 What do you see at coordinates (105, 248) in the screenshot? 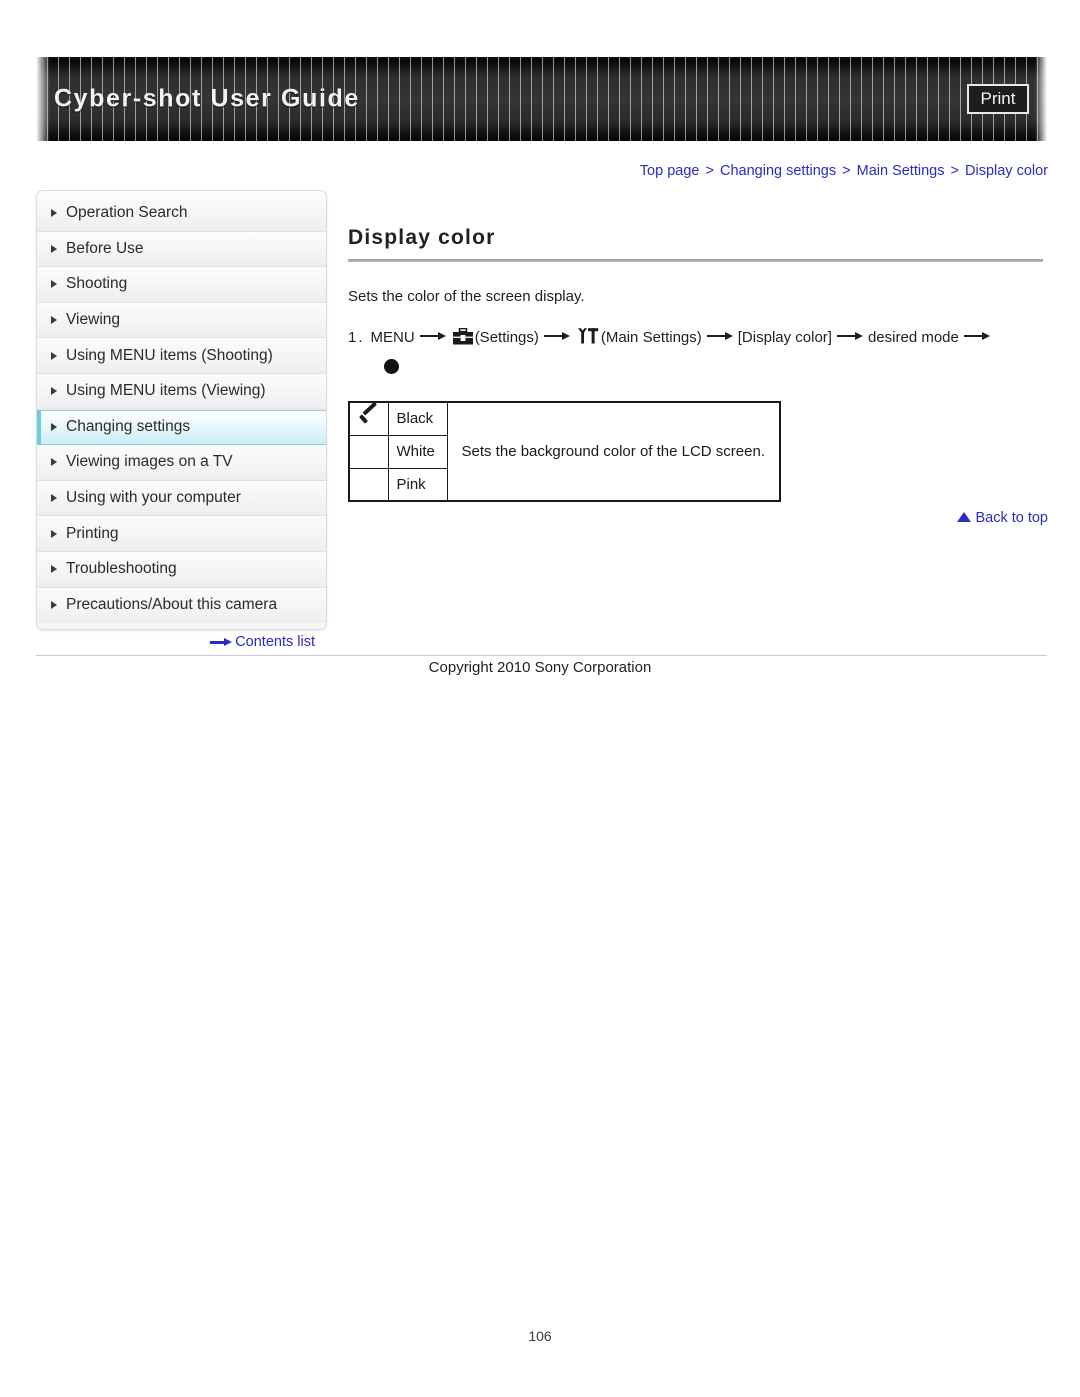
I see `sidebar-item-label: Before Use` at bounding box center [105, 248].